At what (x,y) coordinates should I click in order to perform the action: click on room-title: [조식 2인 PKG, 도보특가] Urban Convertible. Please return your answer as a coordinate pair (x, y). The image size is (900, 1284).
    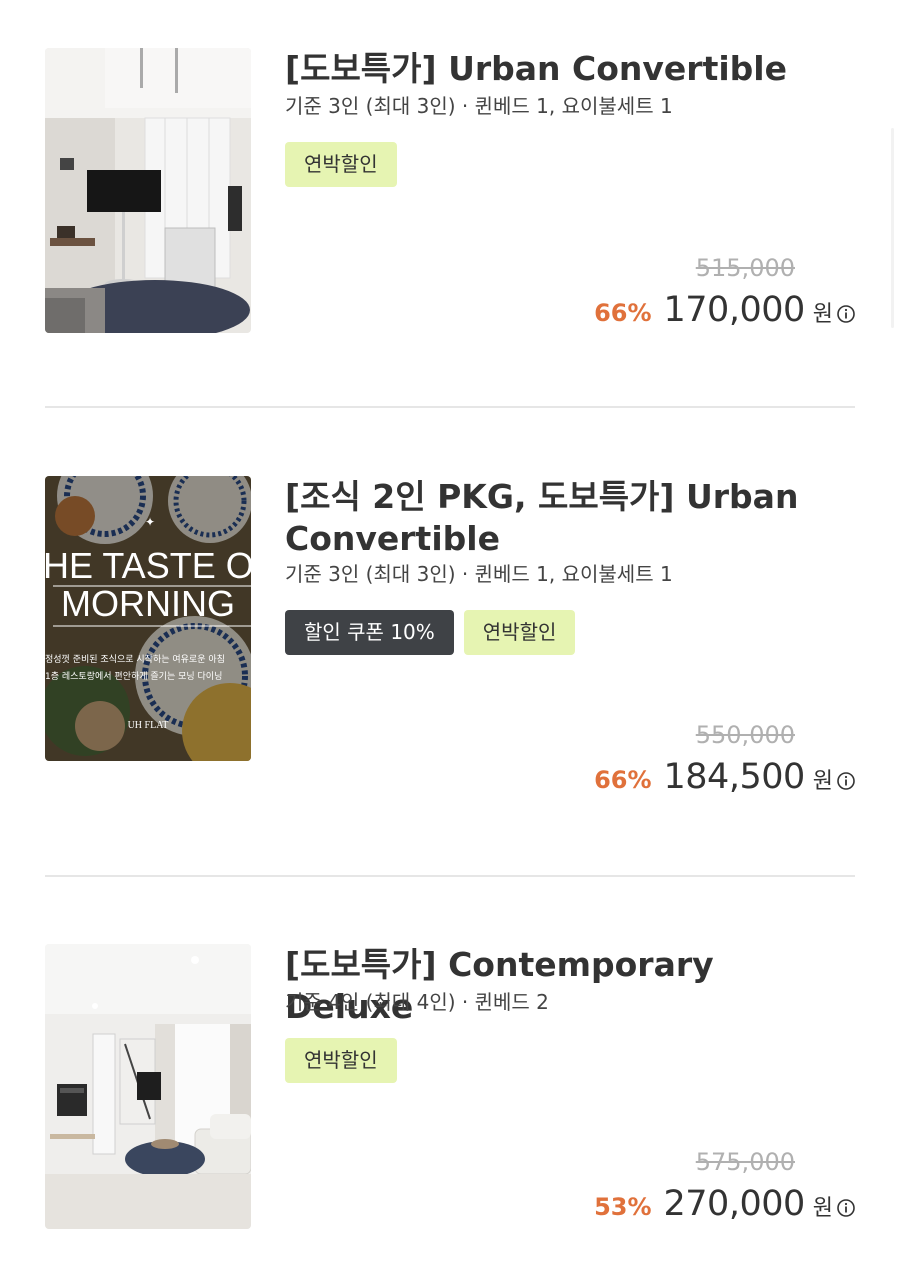
    Looking at the image, I should click on (545, 518).